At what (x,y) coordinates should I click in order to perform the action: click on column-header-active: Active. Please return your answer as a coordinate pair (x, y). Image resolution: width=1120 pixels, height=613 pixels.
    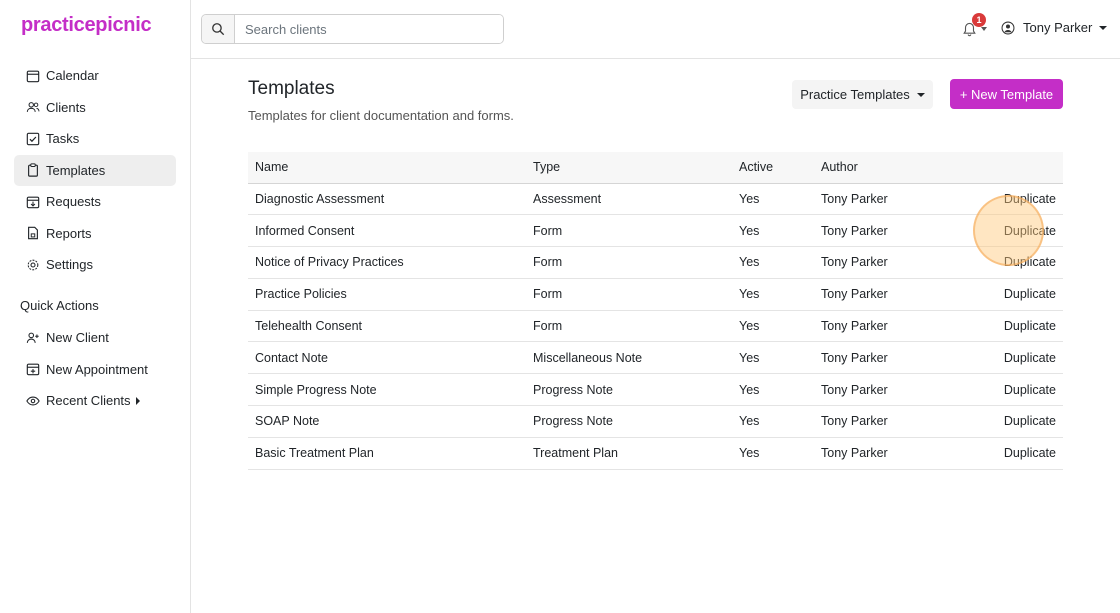
    Looking at the image, I should click on (773, 168).